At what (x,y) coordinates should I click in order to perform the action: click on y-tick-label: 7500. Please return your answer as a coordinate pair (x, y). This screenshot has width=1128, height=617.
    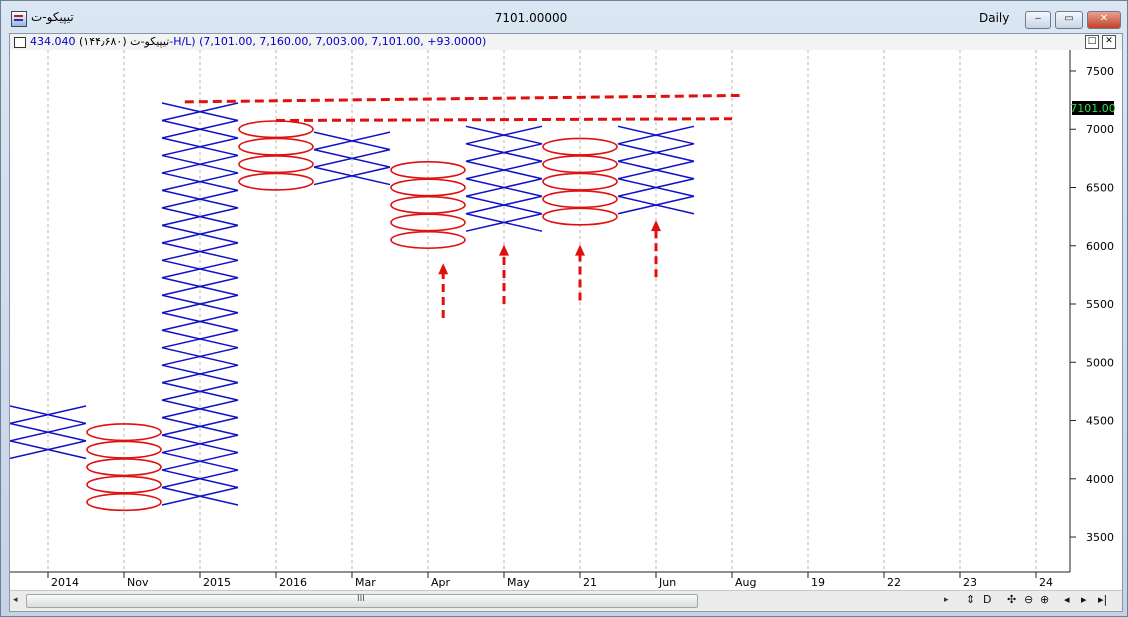
    Looking at the image, I should click on (1100, 71).